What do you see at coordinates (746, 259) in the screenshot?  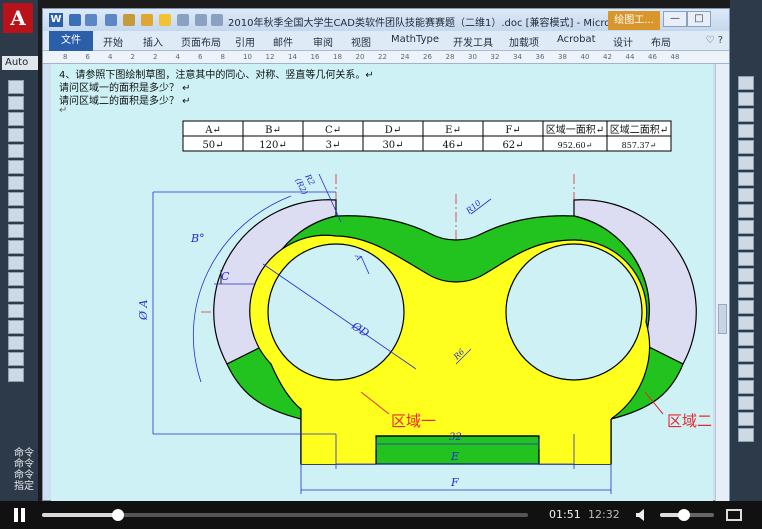 I see `break-tool-icon` at bounding box center [746, 259].